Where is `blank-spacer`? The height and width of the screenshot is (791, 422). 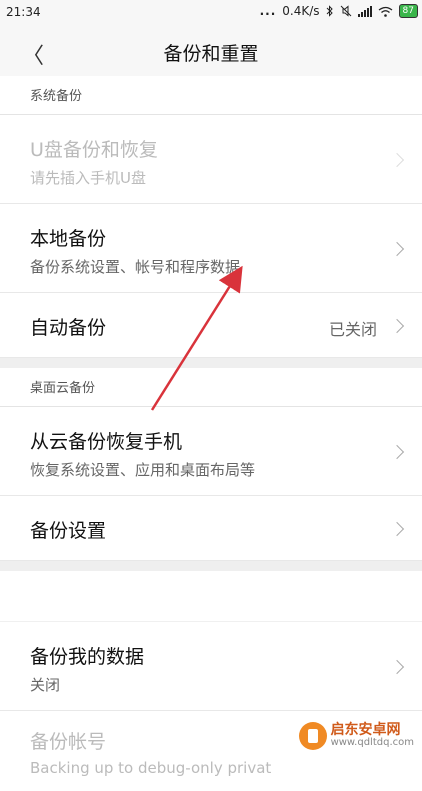 blank-spacer is located at coordinates (211, 596).